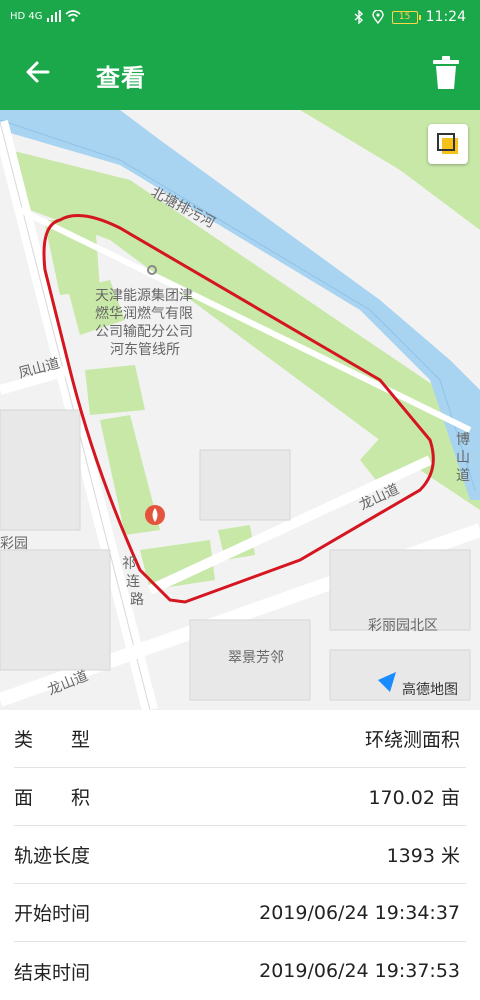 The image size is (480, 1000). What do you see at coordinates (52, 798) in the screenshot?
I see `info-label: 面 积` at bounding box center [52, 798].